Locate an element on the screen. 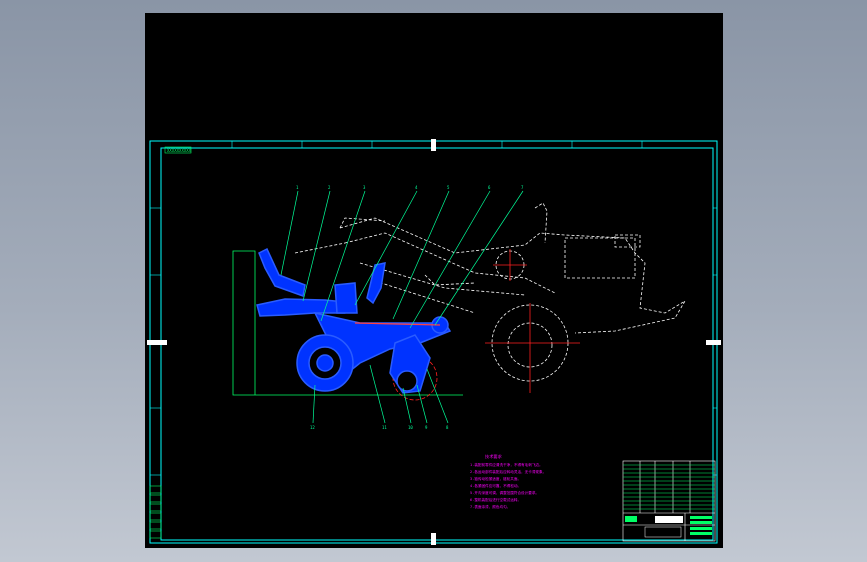 This screenshot has height=562, width=867. svg-text: 3 is located at coordinates (364, 187).